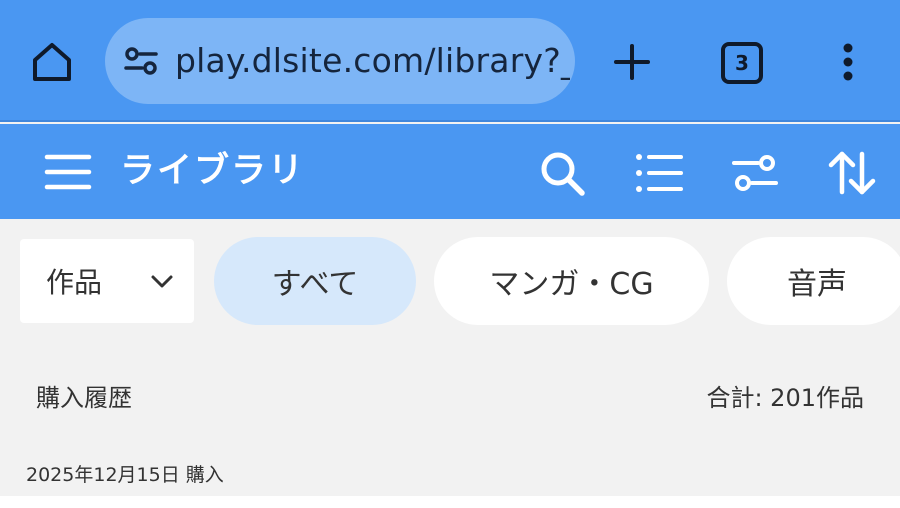  What do you see at coordinates (315, 284) in the screenshot?
I see `chip-label: すべて` at bounding box center [315, 284].